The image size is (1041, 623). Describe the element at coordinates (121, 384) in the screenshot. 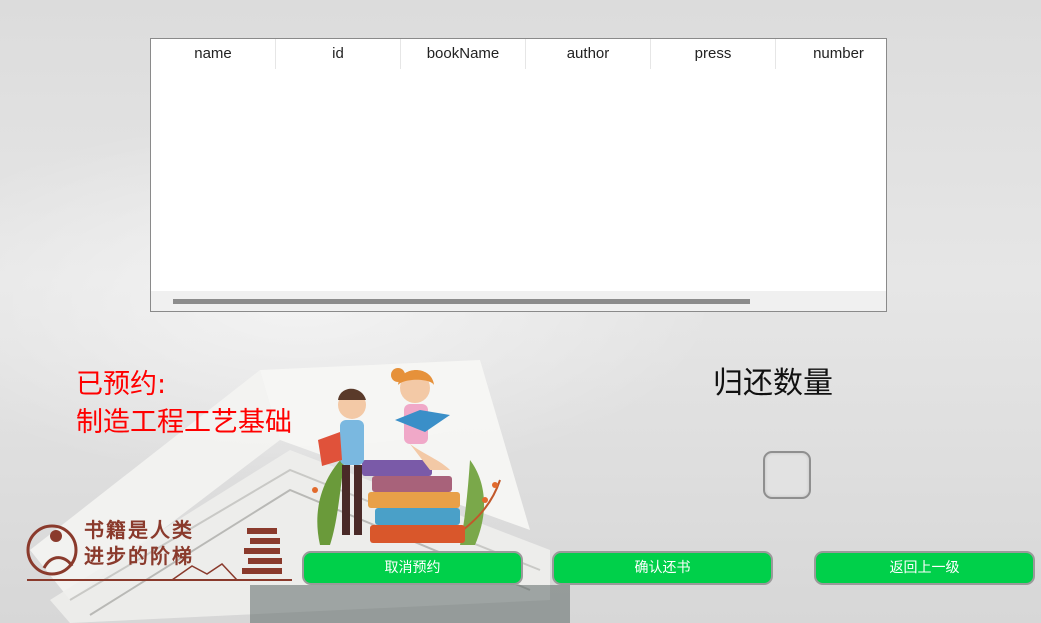

I see `reserved-label: 已预约:` at that location.